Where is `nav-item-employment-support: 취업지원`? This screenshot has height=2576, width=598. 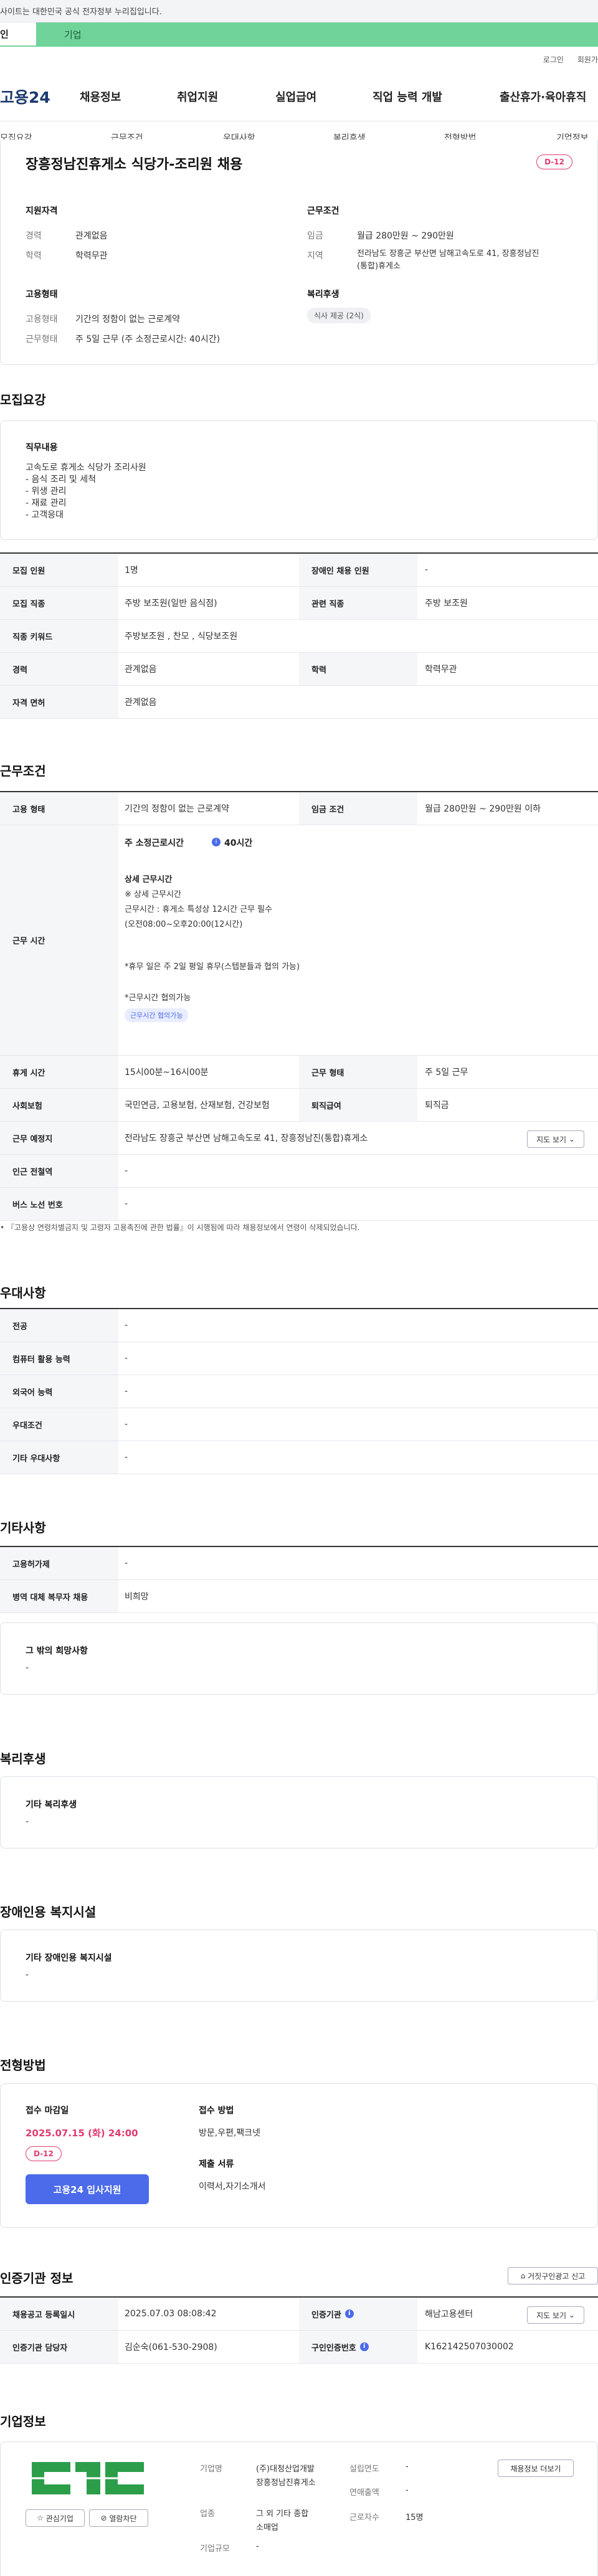
nav-item-employment-support: 취업지원 is located at coordinates (197, 96).